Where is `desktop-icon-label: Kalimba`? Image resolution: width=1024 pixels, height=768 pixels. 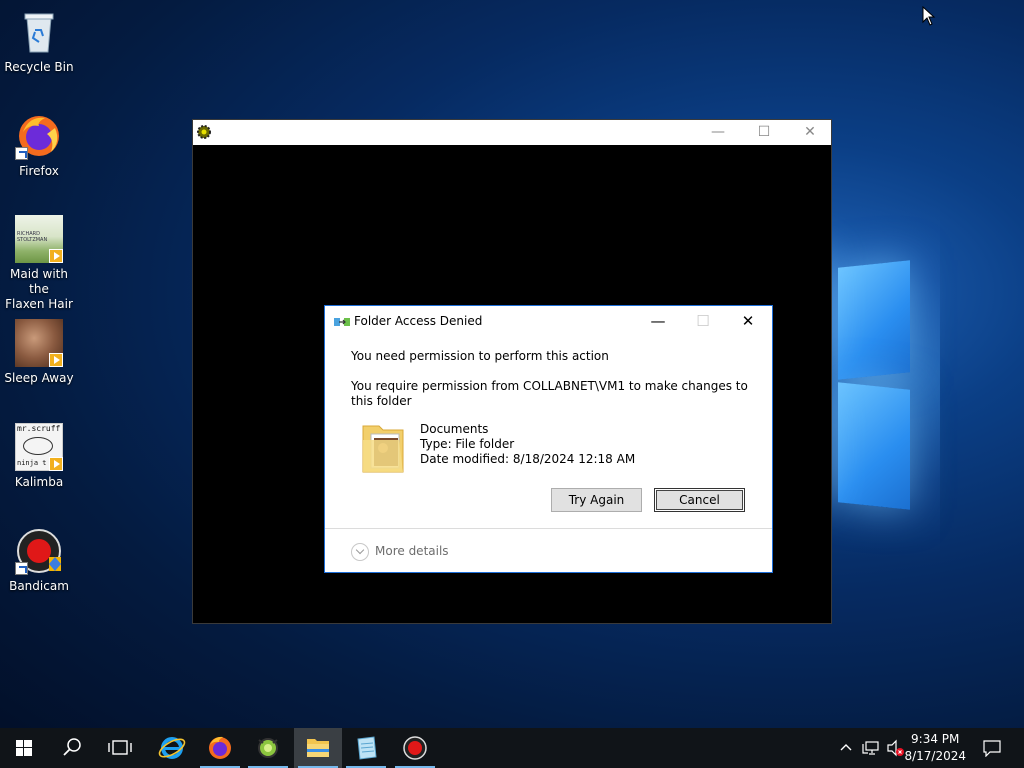 desktop-icon-label: Kalimba is located at coordinates (39, 482).